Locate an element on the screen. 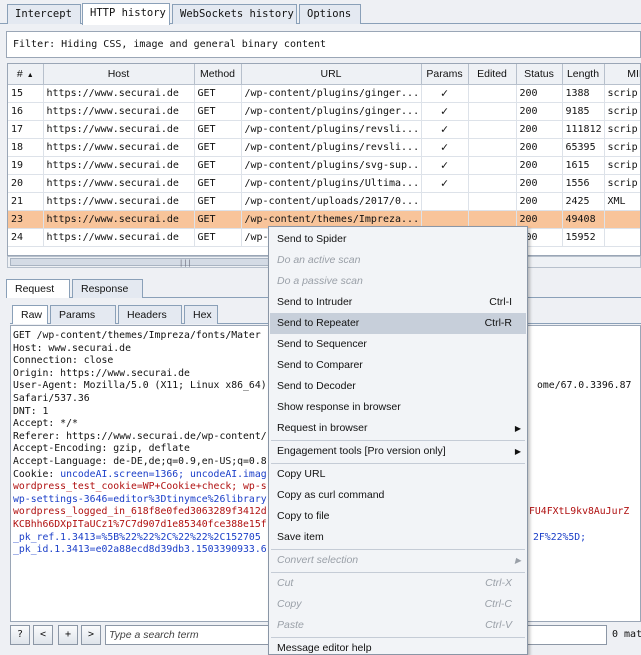  editor-line-tail: ome/67.0.3396.87 is located at coordinates (584, 386).